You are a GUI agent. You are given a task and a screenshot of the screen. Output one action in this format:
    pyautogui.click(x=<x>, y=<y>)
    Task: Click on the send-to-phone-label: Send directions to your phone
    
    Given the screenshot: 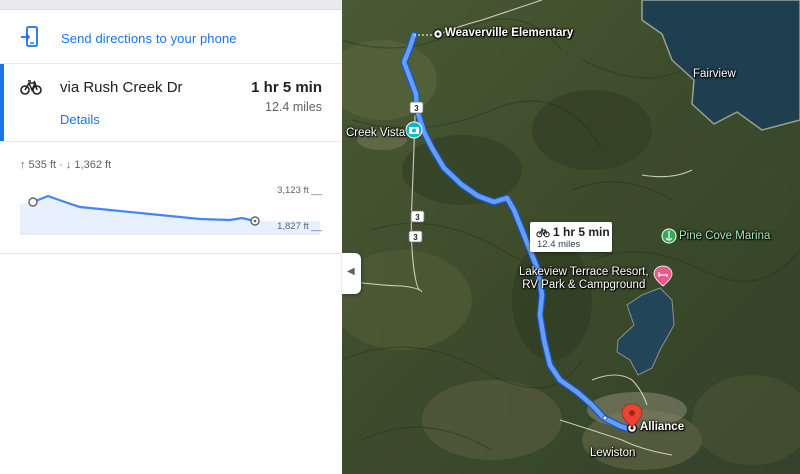 What is the action you would take?
    pyautogui.click(x=149, y=38)
    